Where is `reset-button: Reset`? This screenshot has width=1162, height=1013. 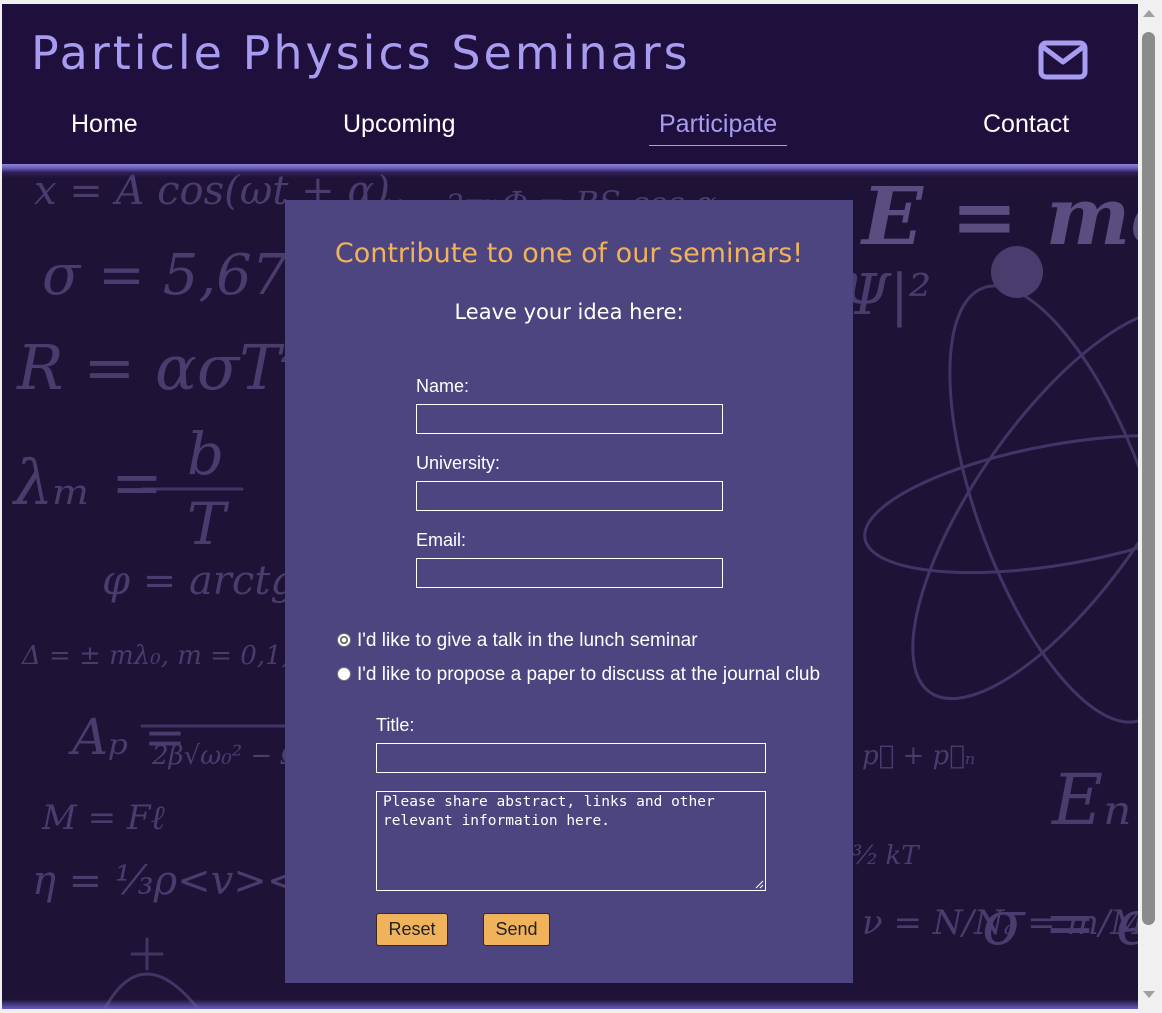 reset-button: Reset is located at coordinates (412, 929).